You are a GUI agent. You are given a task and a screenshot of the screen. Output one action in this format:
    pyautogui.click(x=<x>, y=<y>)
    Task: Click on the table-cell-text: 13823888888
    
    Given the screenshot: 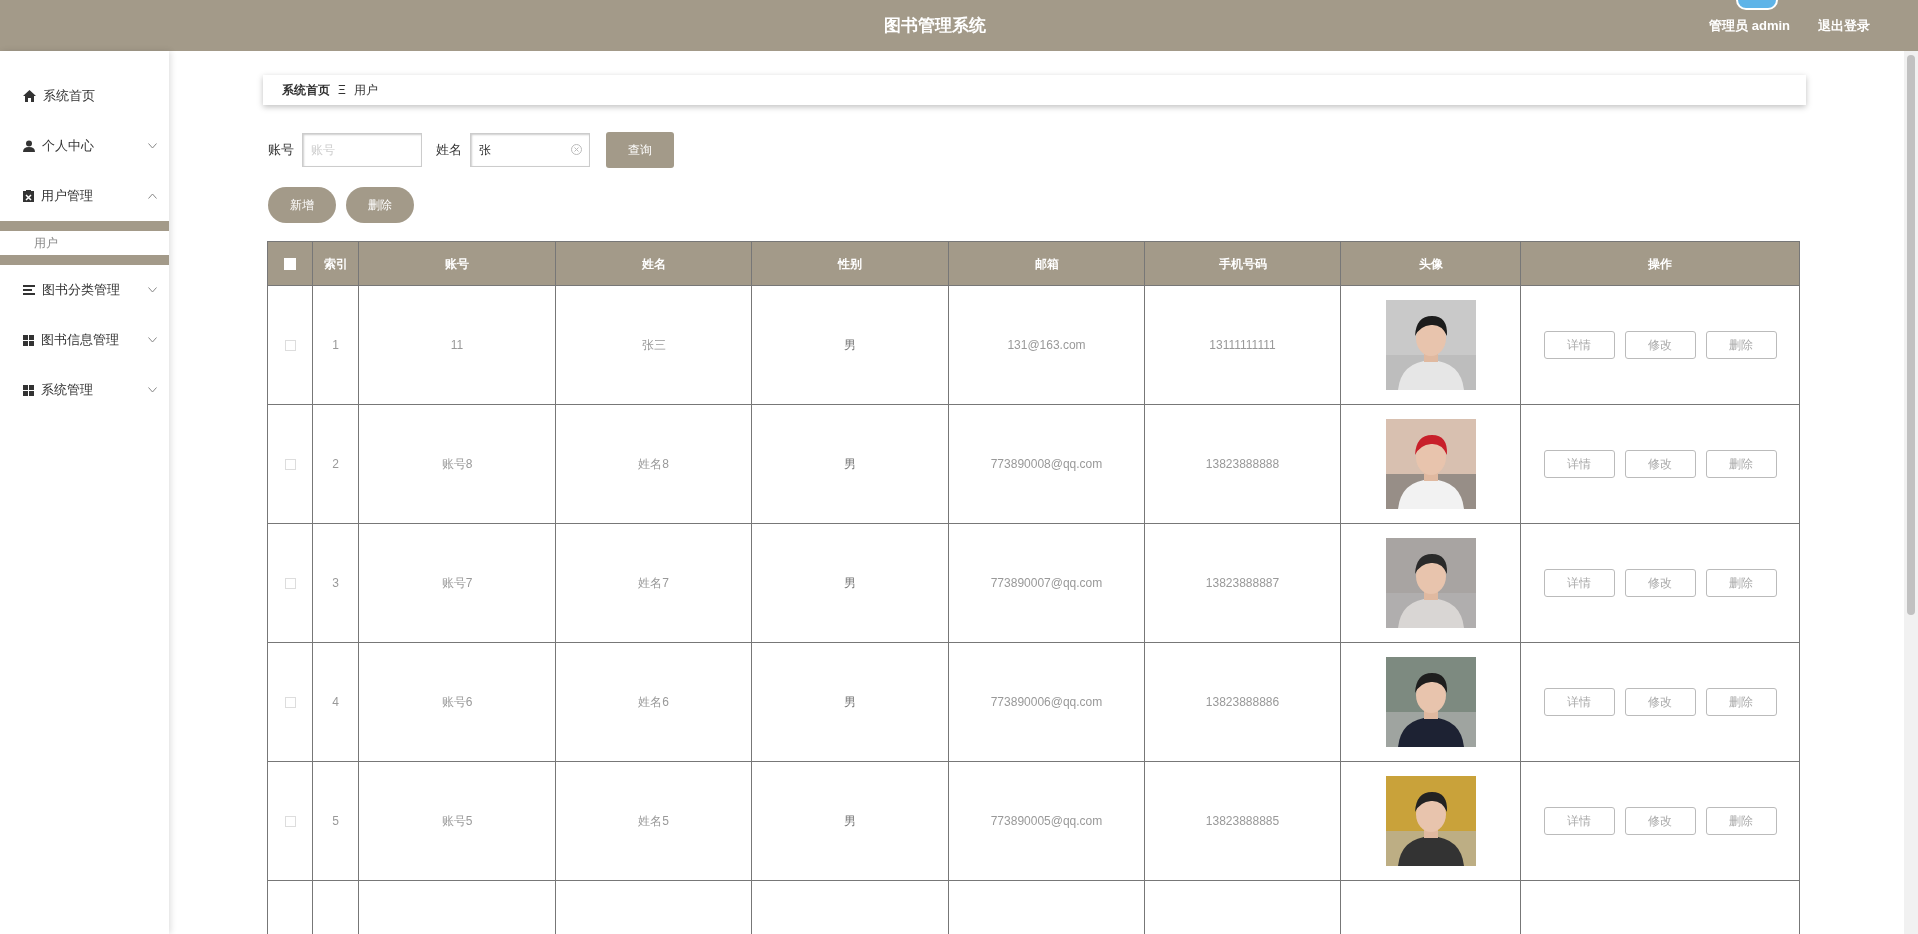 What is the action you would take?
    pyautogui.click(x=1242, y=464)
    